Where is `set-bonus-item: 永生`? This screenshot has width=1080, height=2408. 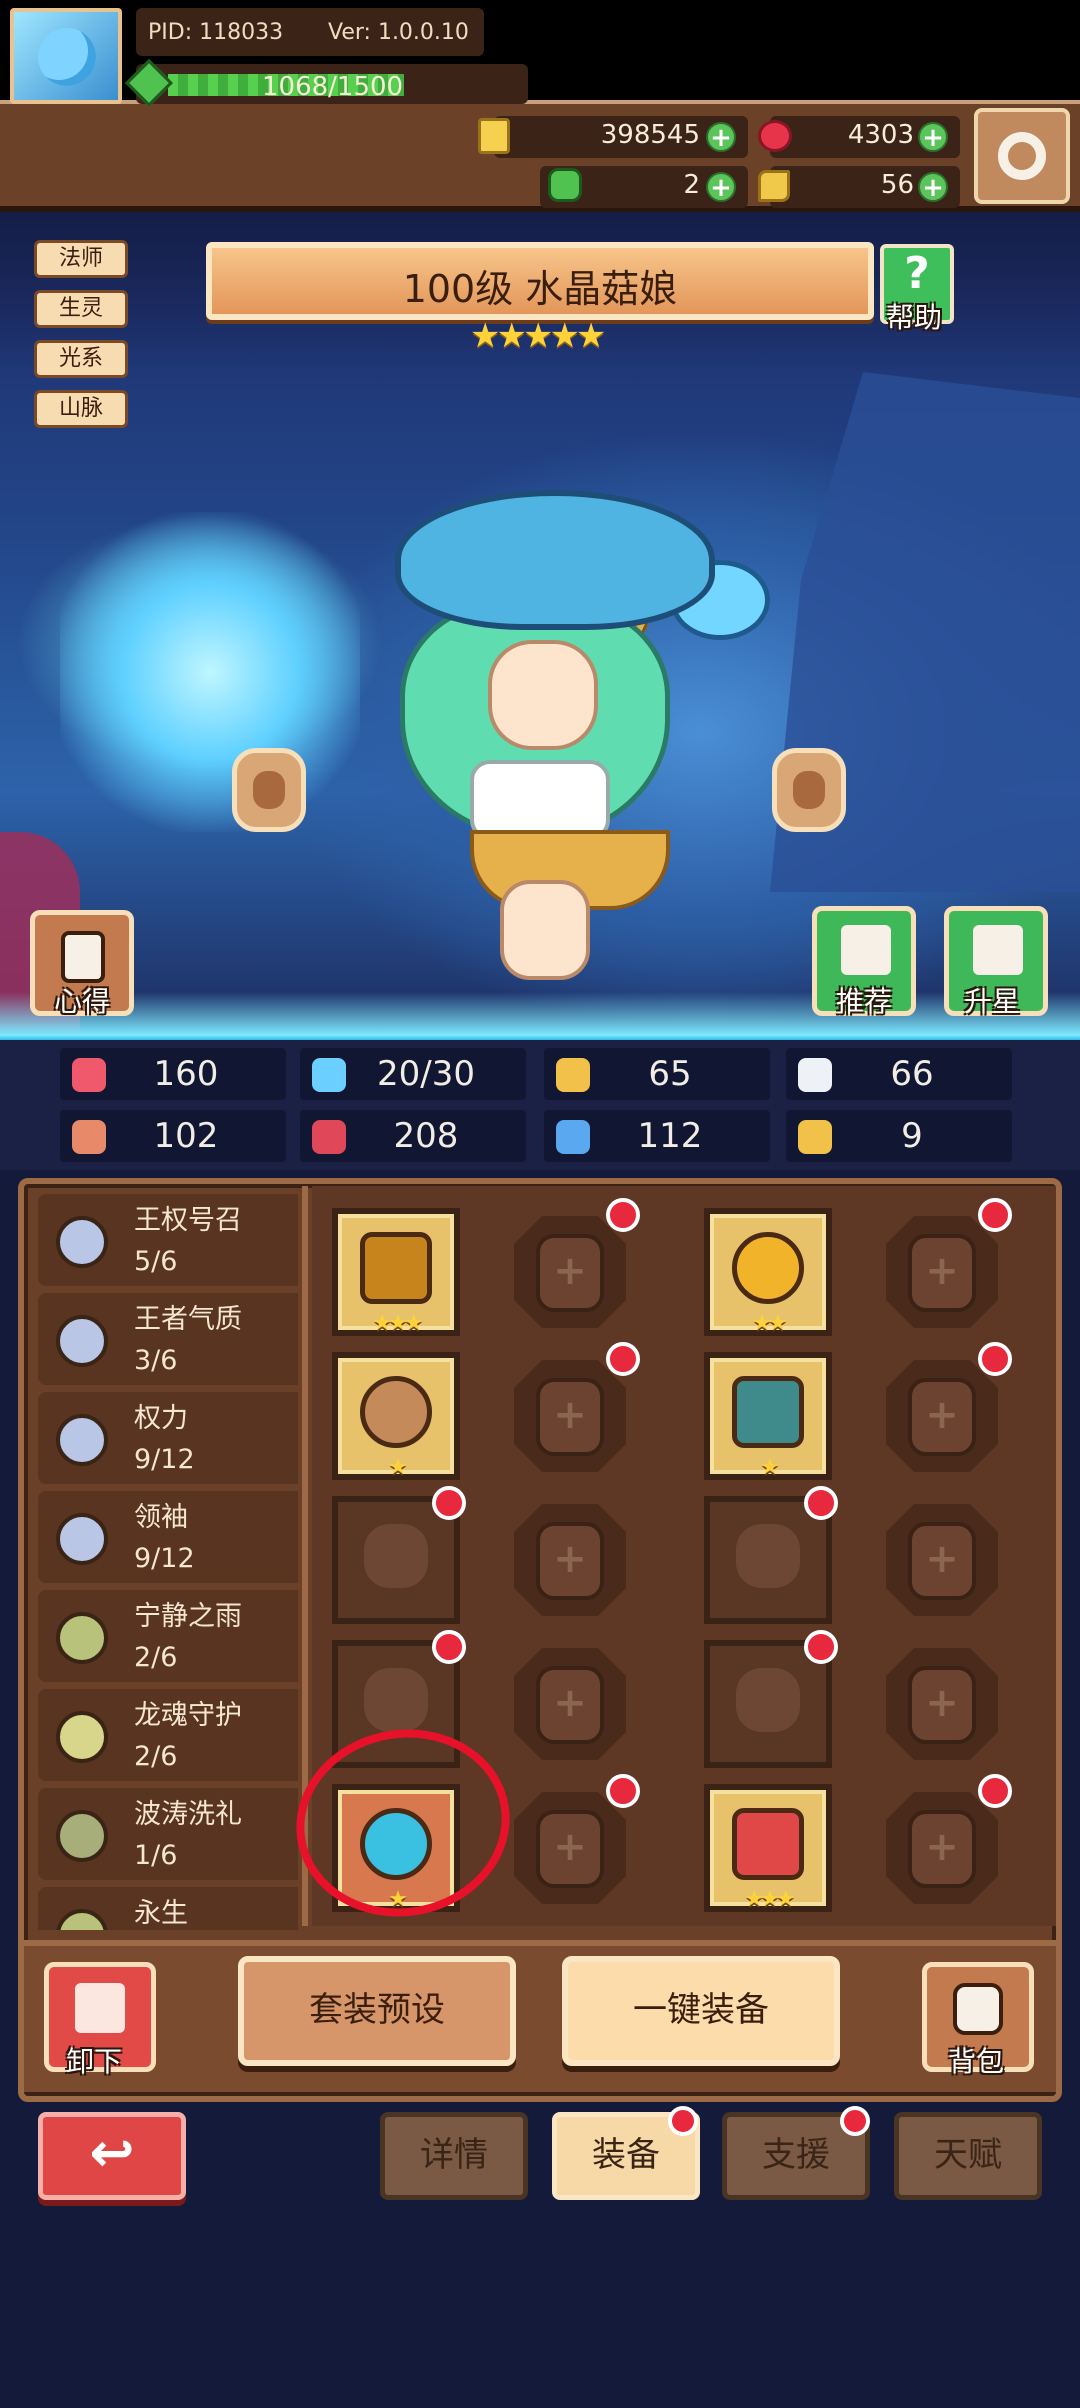 set-bonus-item: 永生 is located at coordinates (168, 1908).